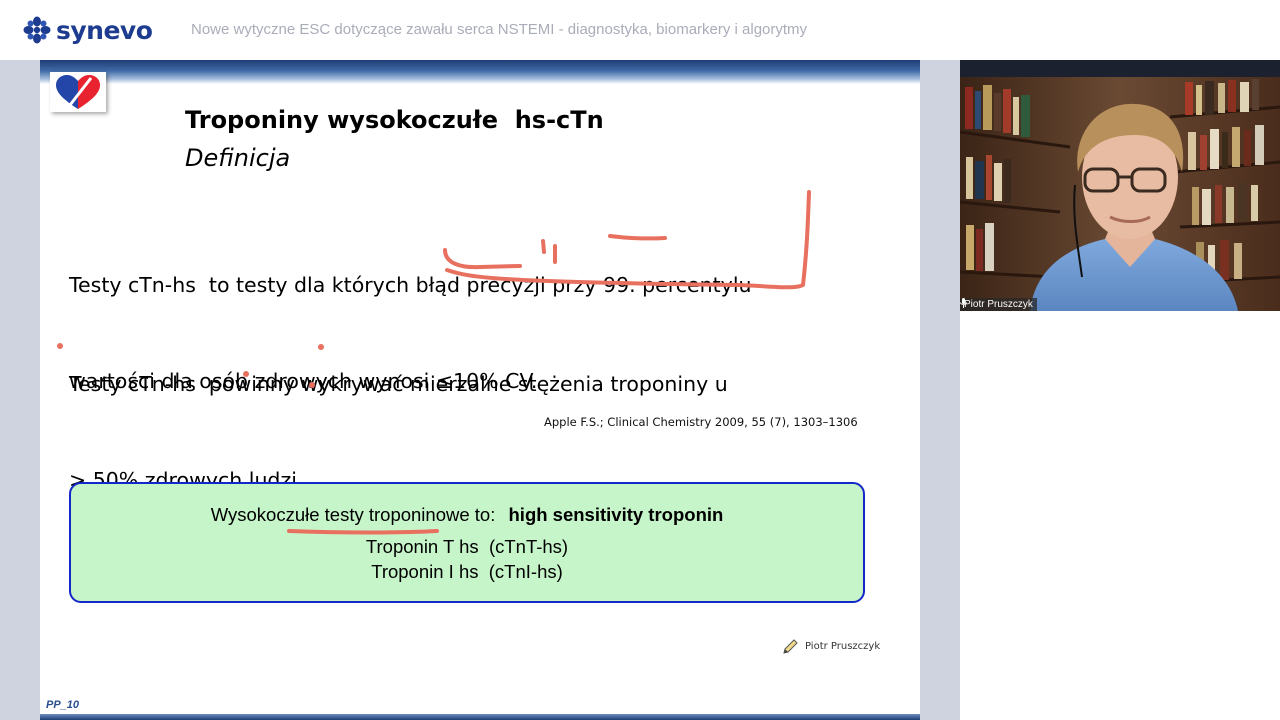  I want to click on slide-number: PP_10, so click(63, 705).